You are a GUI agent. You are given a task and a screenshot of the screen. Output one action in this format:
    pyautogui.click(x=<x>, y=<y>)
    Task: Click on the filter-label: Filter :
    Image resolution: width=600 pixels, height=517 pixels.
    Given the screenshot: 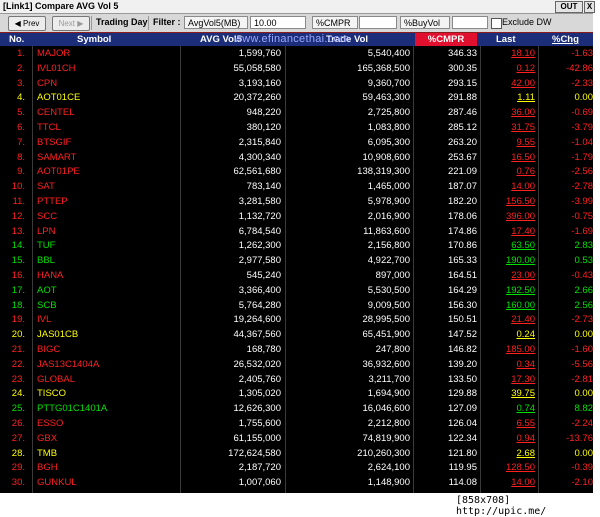 What is the action you would take?
    pyautogui.click(x=167, y=22)
    